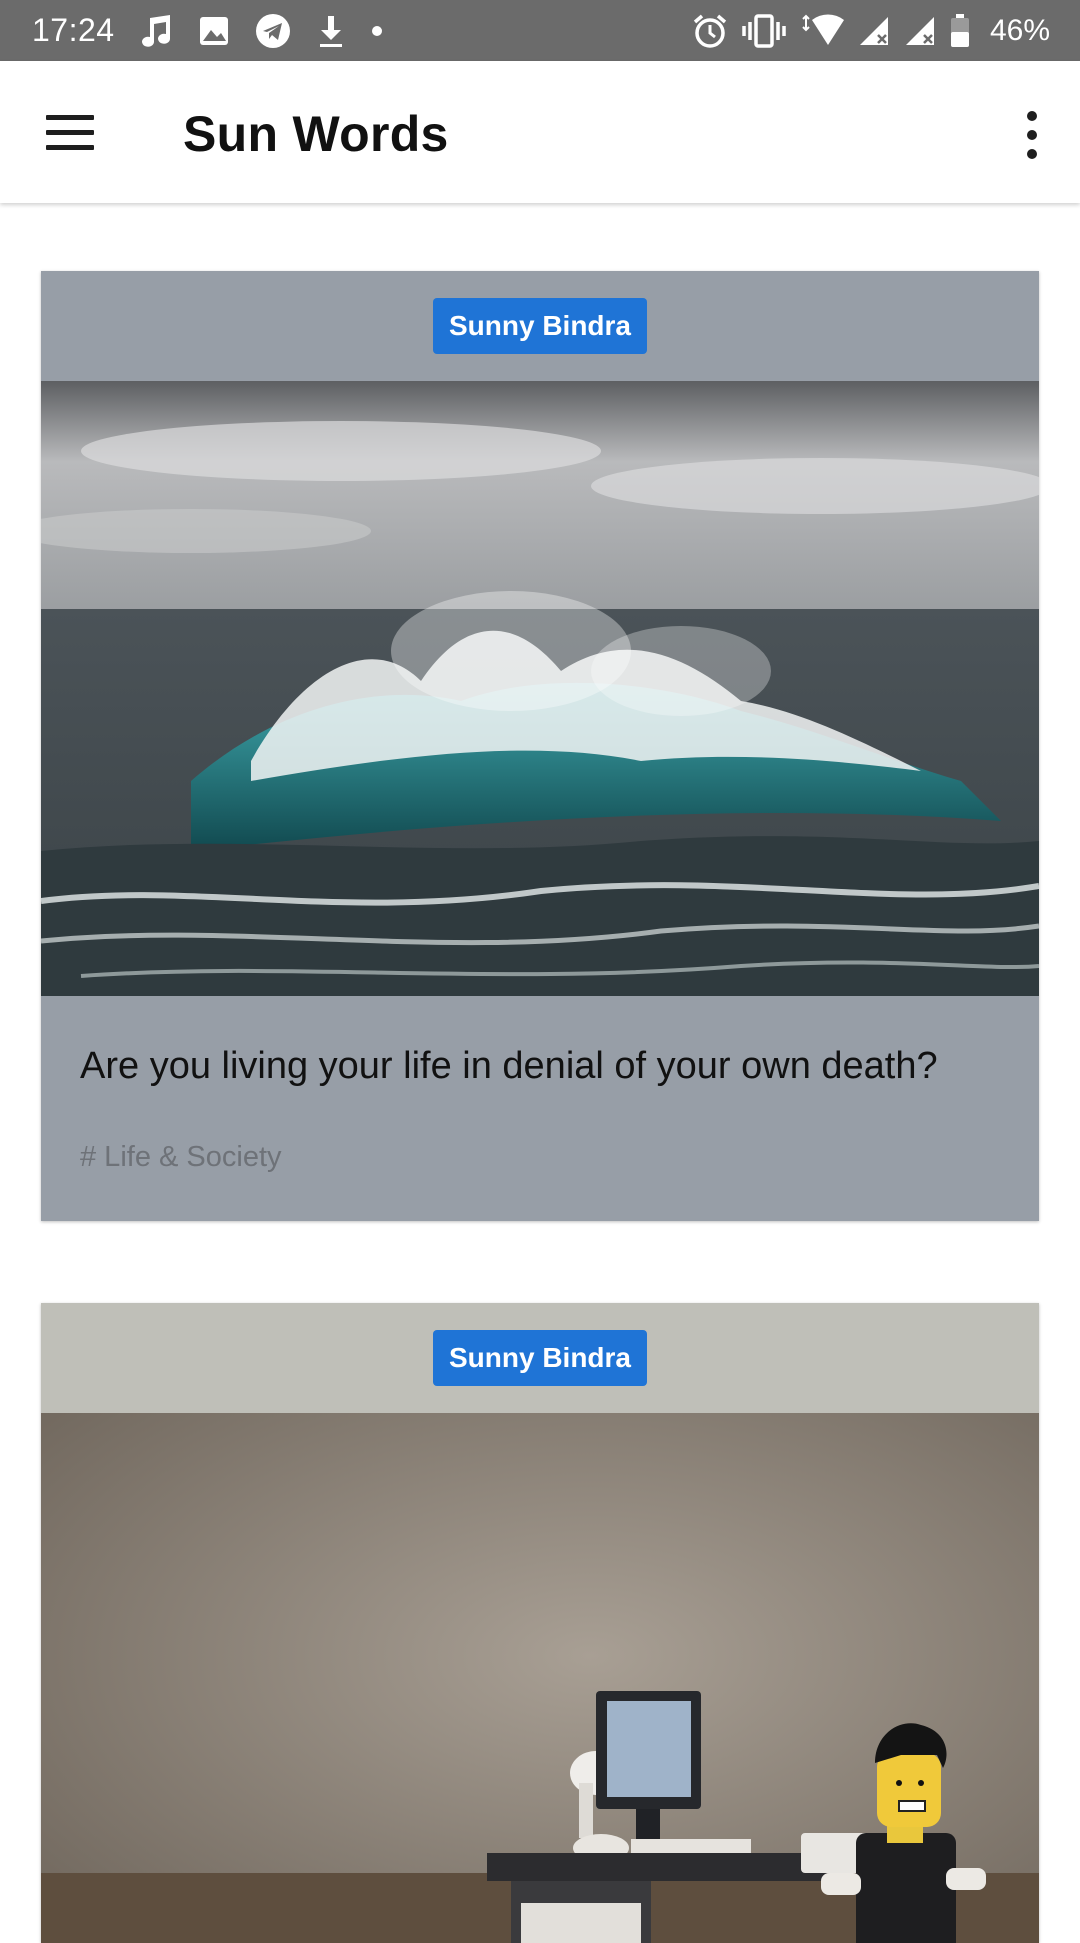 Image resolution: width=1080 pixels, height=1943 pixels. Describe the element at coordinates (1019, 30) in the screenshot. I see `battery-percent: 46%` at that location.